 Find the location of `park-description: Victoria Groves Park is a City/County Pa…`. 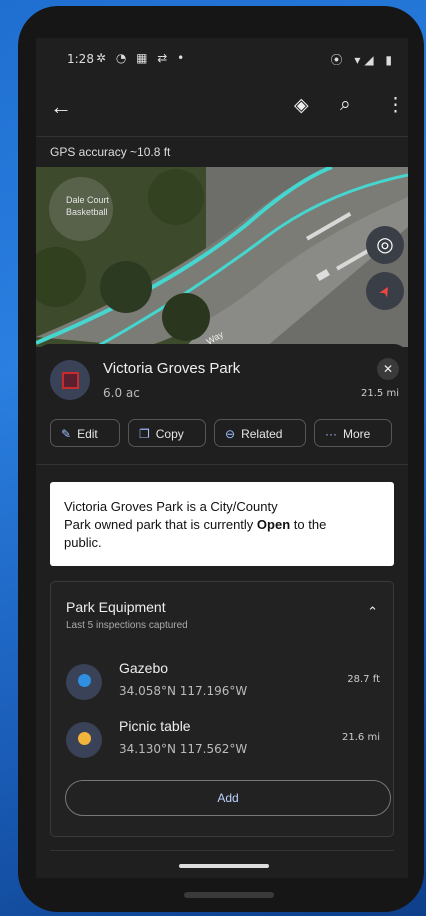

park-description: Victoria Groves Park is a City/County Pa… is located at coordinates (222, 524).